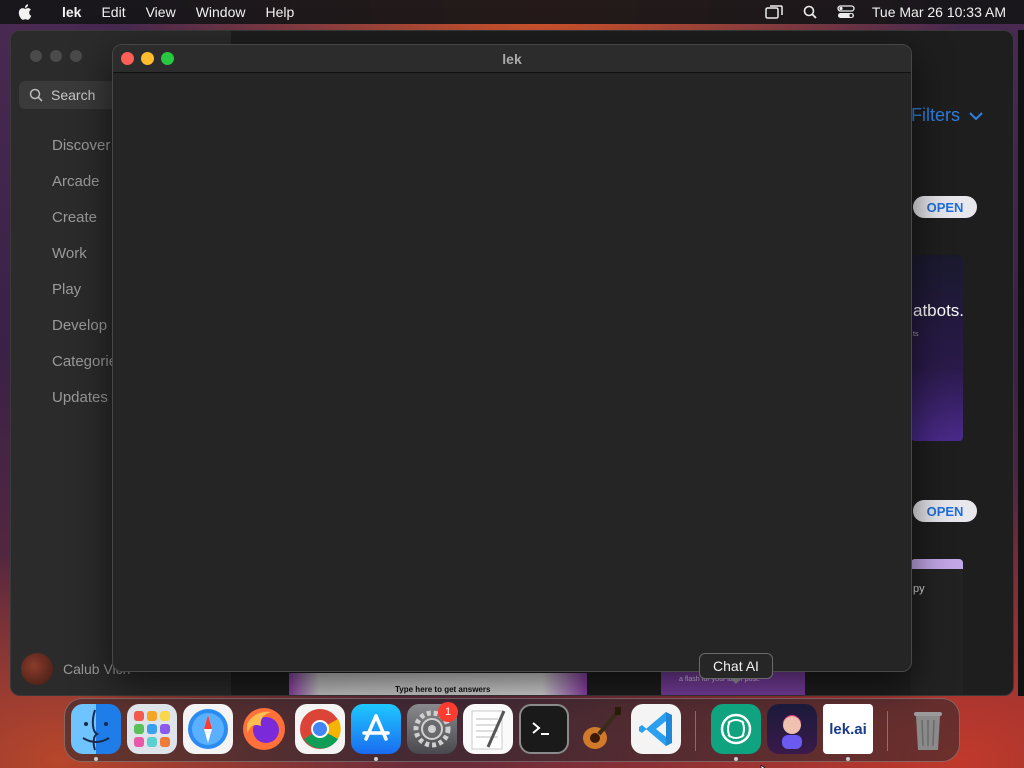  What do you see at coordinates (939, 12) in the screenshot?
I see `menu-clock: Tue Mar 26 10:33 AM` at bounding box center [939, 12].